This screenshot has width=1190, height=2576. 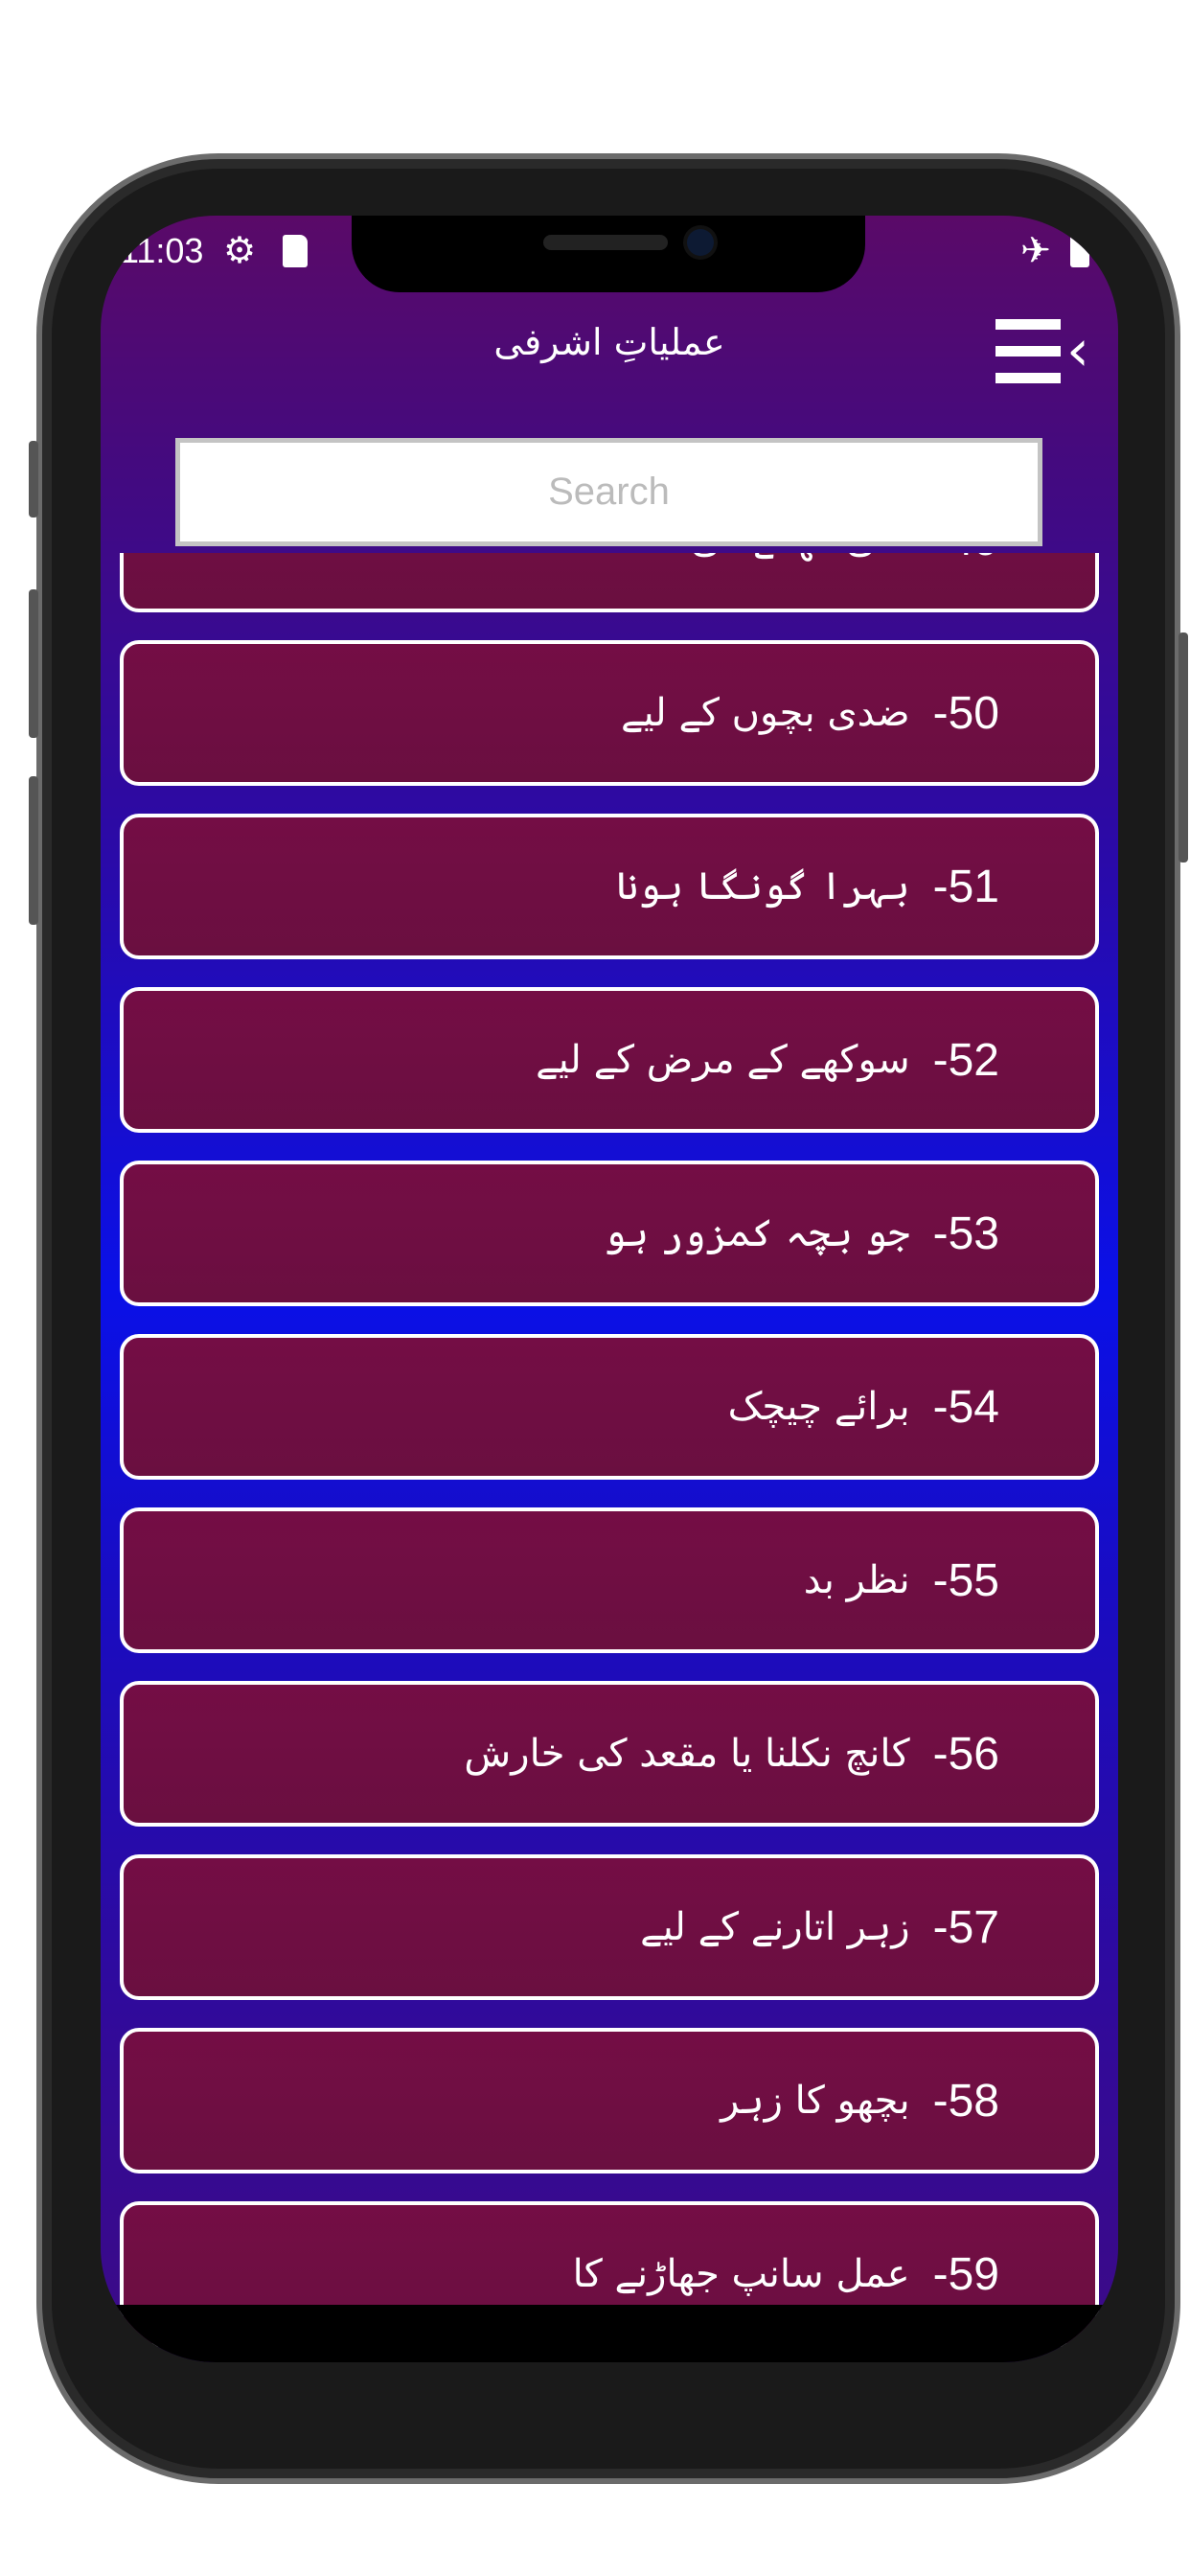 What do you see at coordinates (1079, 250) in the screenshot?
I see `battery-icon` at bounding box center [1079, 250].